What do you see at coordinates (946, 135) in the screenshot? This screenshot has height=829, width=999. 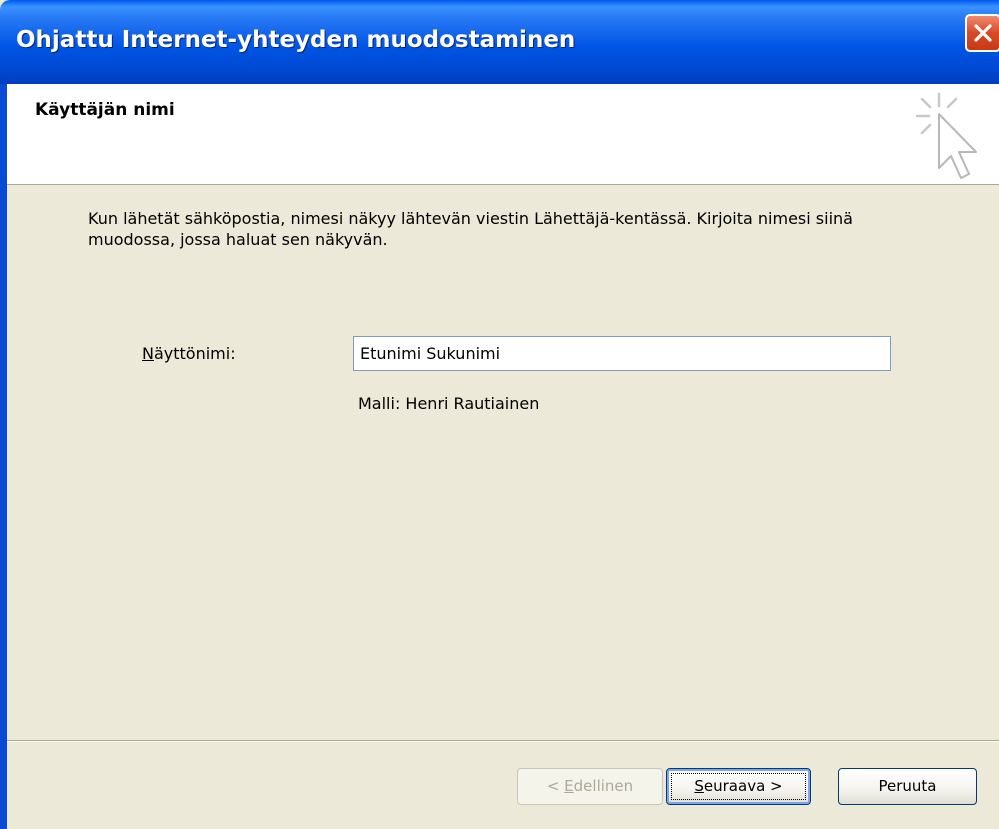 I see `wizard-cursor-icon` at bounding box center [946, 135].